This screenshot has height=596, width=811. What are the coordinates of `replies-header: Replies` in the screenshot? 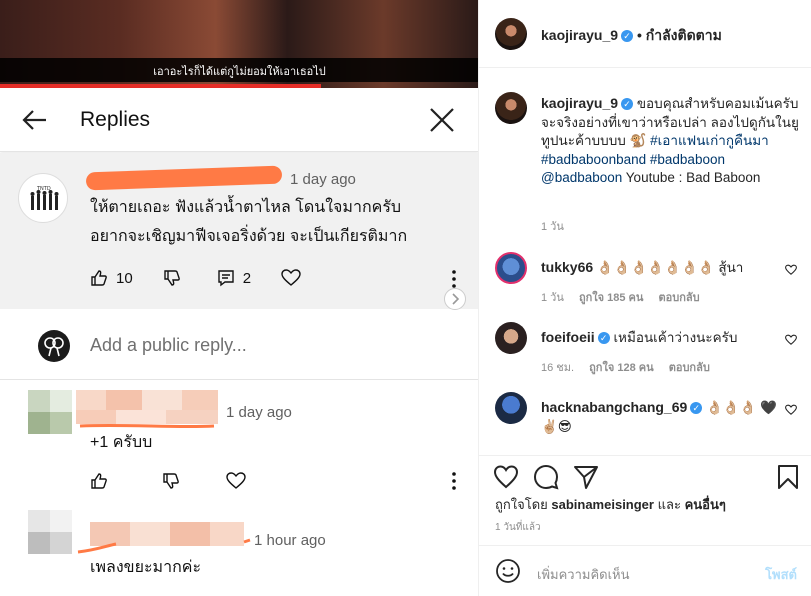 It's located at (239, 120).